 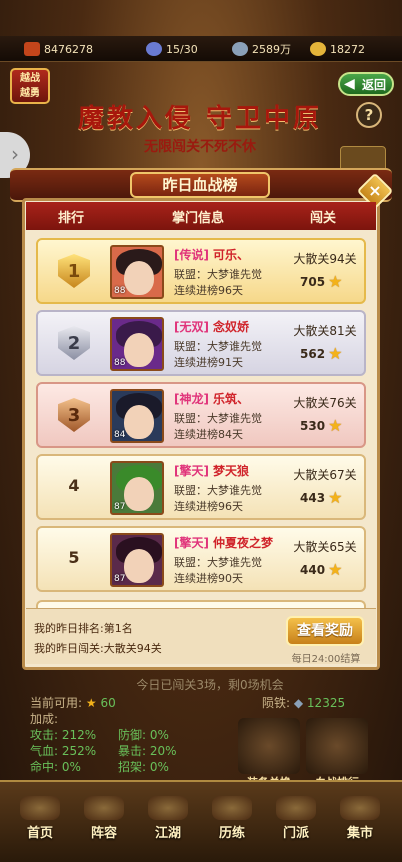 I want to click on power-value: 8476278, so click(x=68, y=49).